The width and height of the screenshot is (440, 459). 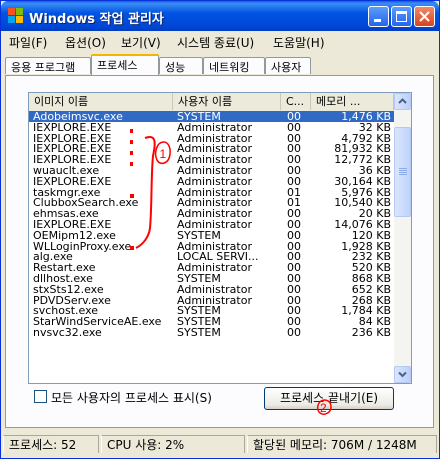 I want to click on menu-help: 도움말(H), so click(x=299, y=42).